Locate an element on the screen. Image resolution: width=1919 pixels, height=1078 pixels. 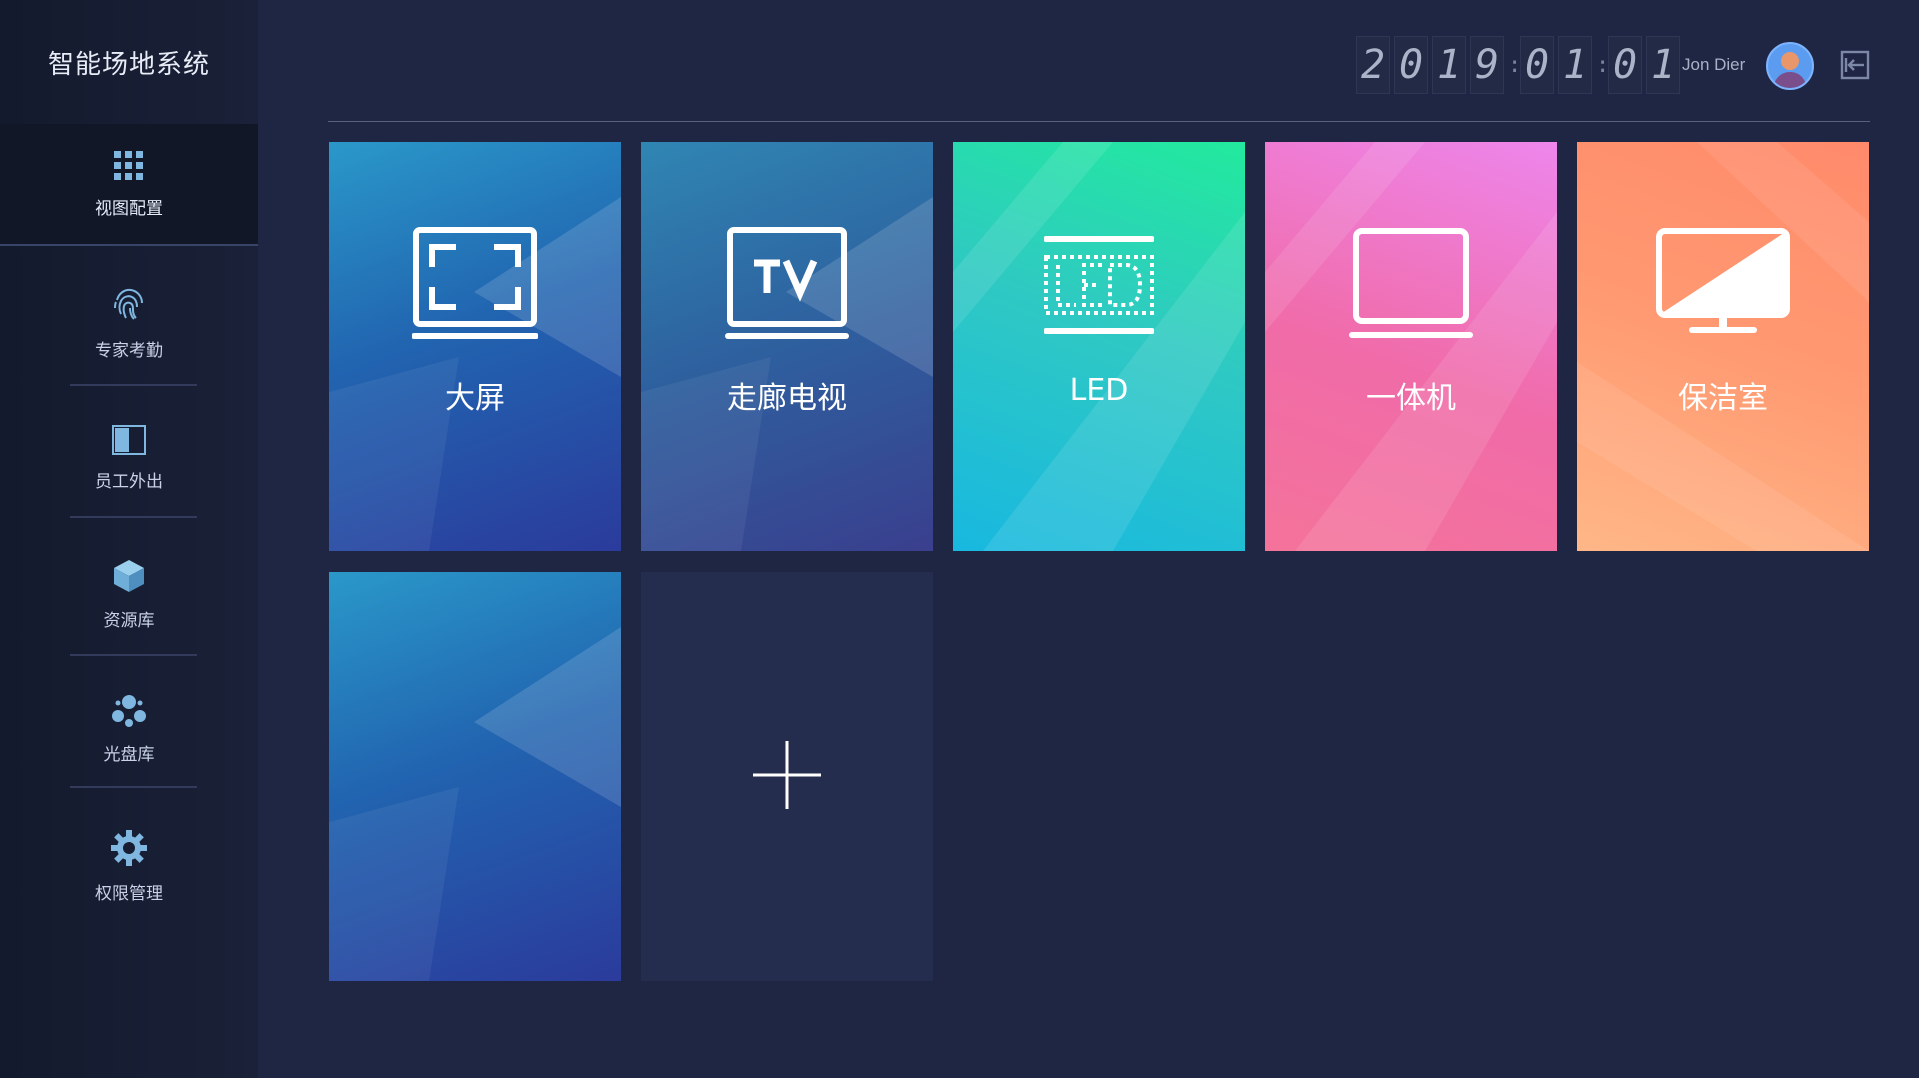
sidebar-item-expert-attendance: 专家考勤 is located at coordinates (129, 322).